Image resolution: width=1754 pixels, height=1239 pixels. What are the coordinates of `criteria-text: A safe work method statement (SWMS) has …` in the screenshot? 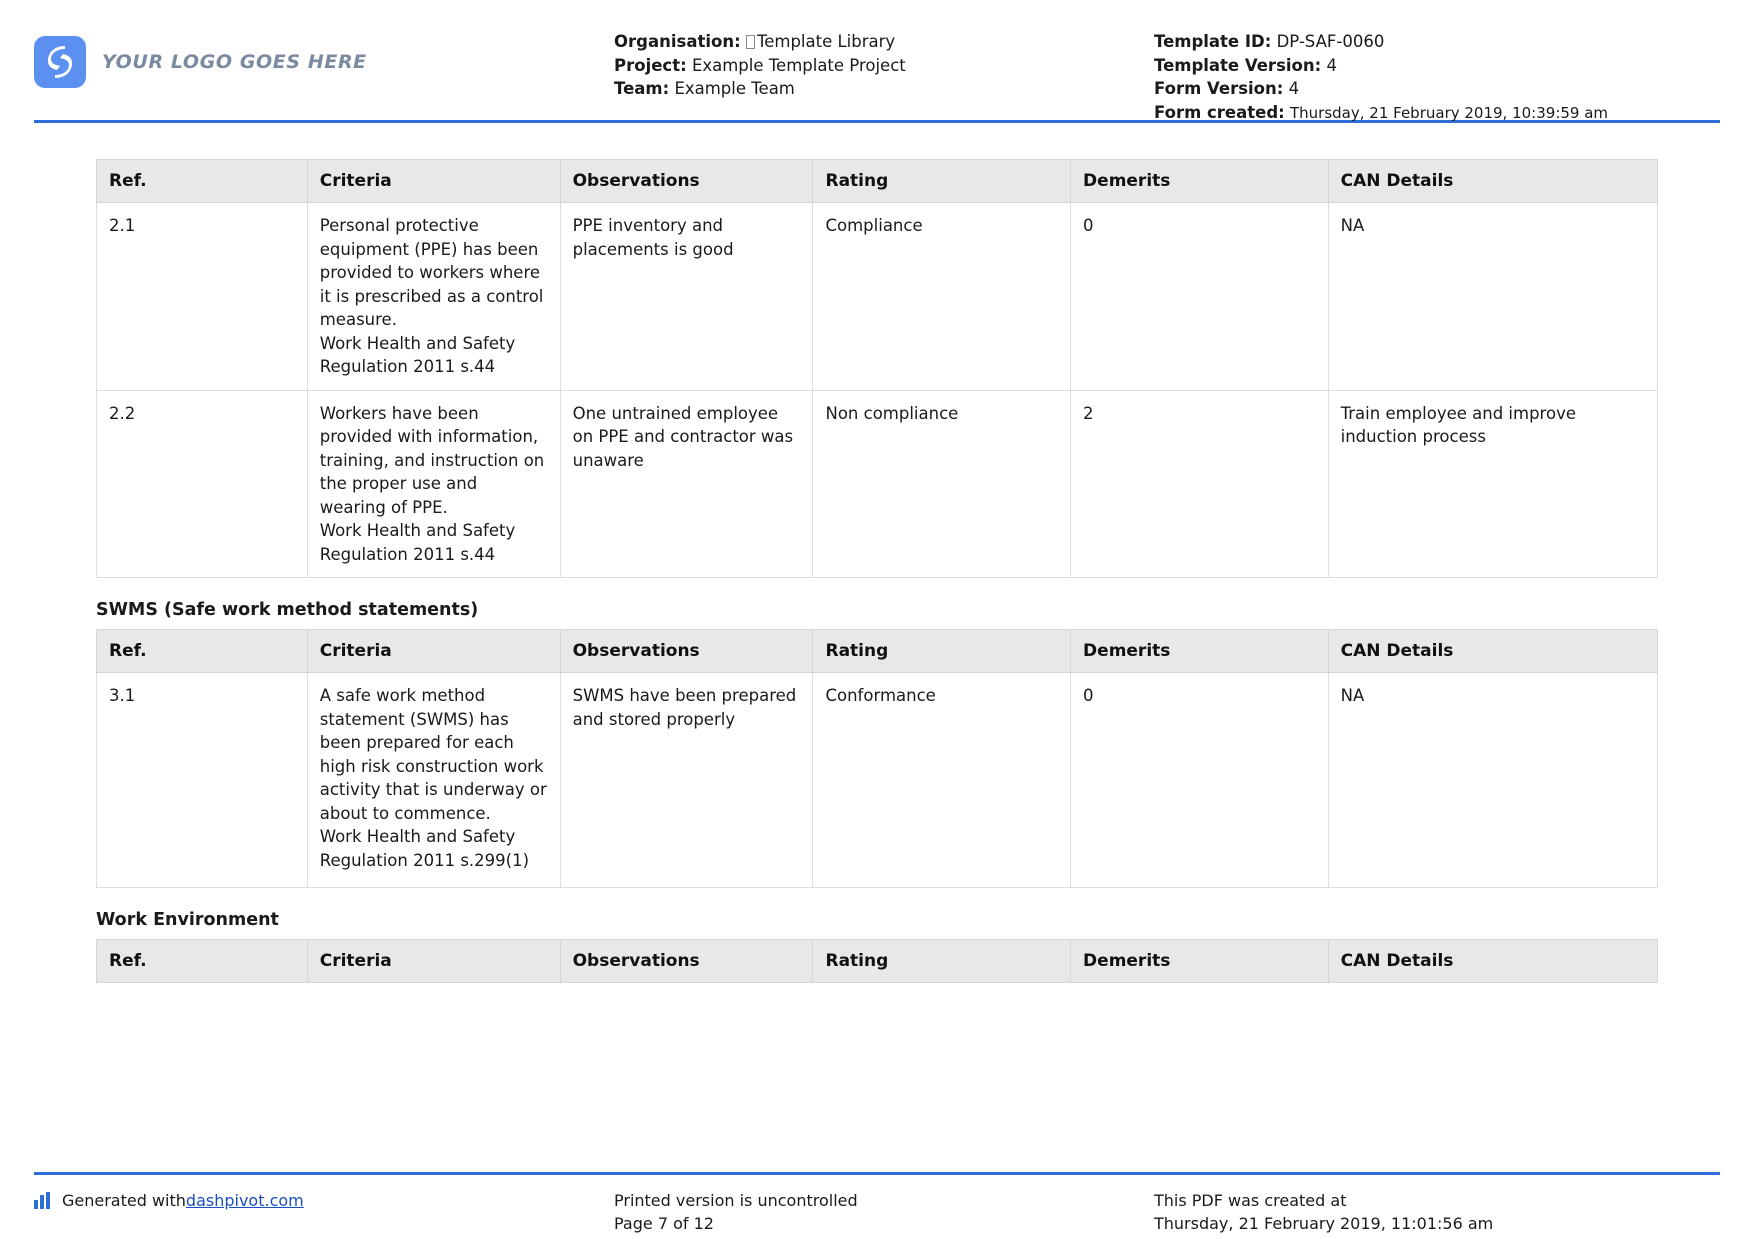 It's located at (433, 754).